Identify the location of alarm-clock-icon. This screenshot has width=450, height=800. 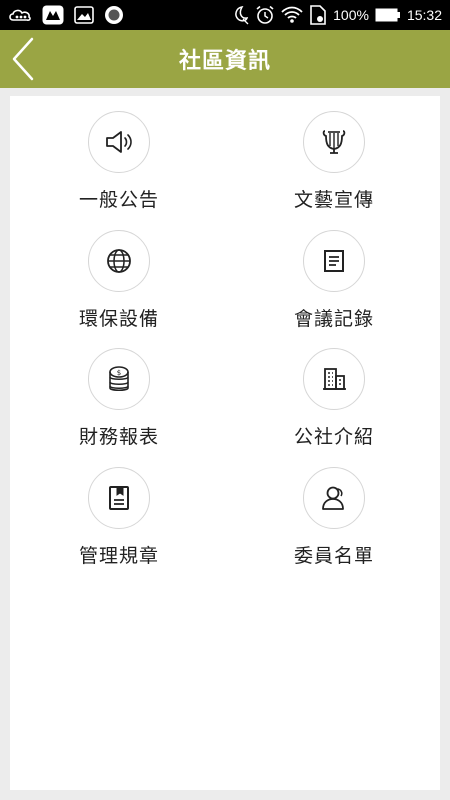
(265, 15).